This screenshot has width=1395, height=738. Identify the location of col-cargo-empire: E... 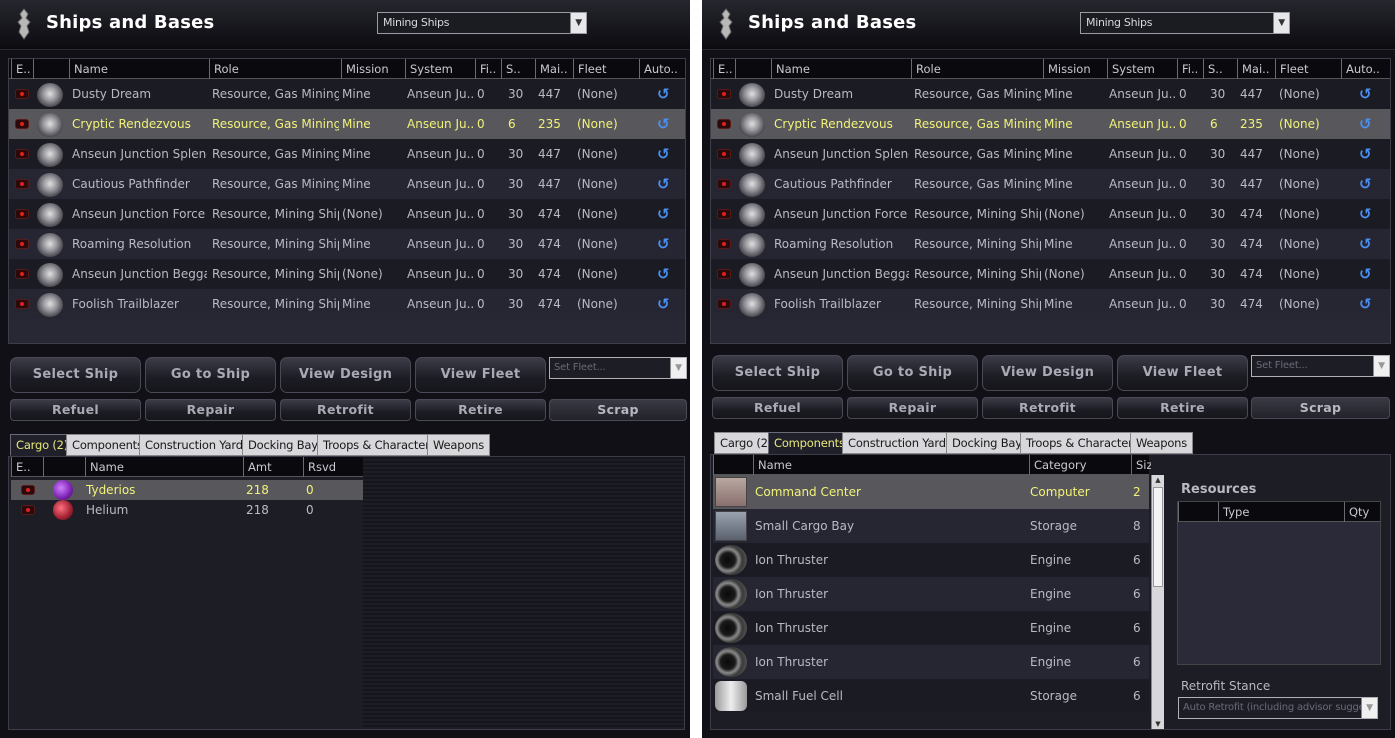
(27, 467).